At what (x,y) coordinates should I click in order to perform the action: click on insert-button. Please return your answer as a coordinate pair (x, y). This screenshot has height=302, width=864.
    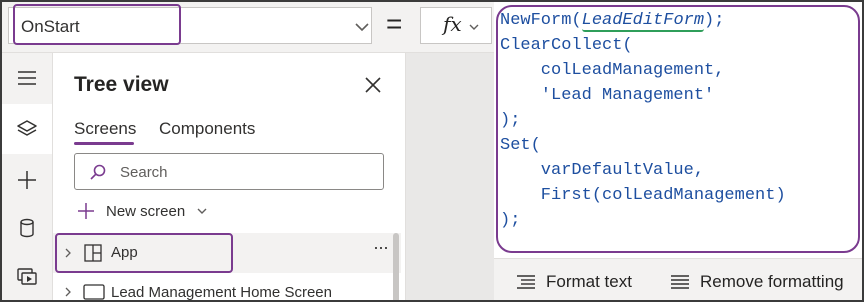
    Looking at the image, I should click on (27, 180).